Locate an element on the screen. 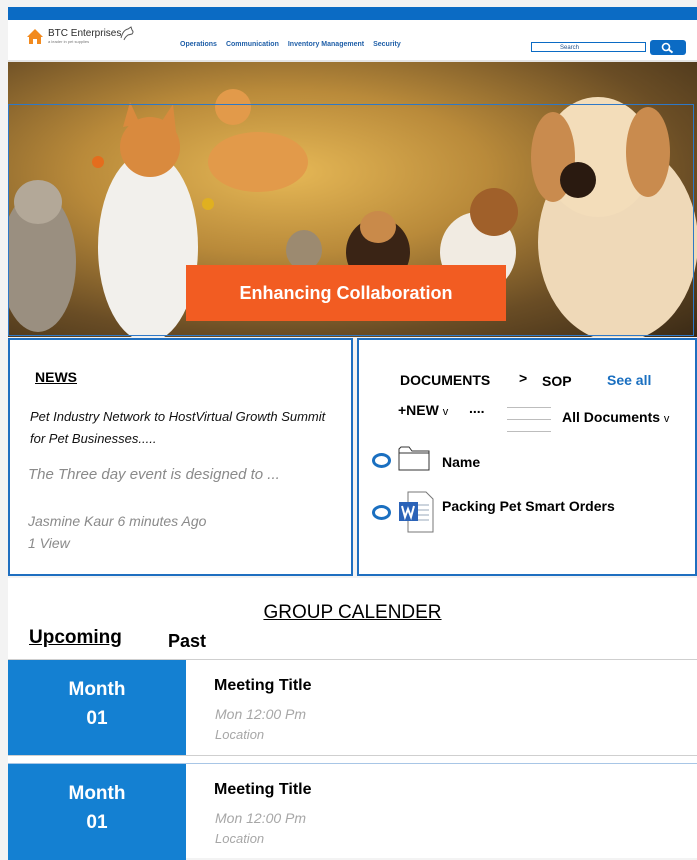 This screenshot has width=697, height=860. nav-security: Security is located at coordinates (387, 44).